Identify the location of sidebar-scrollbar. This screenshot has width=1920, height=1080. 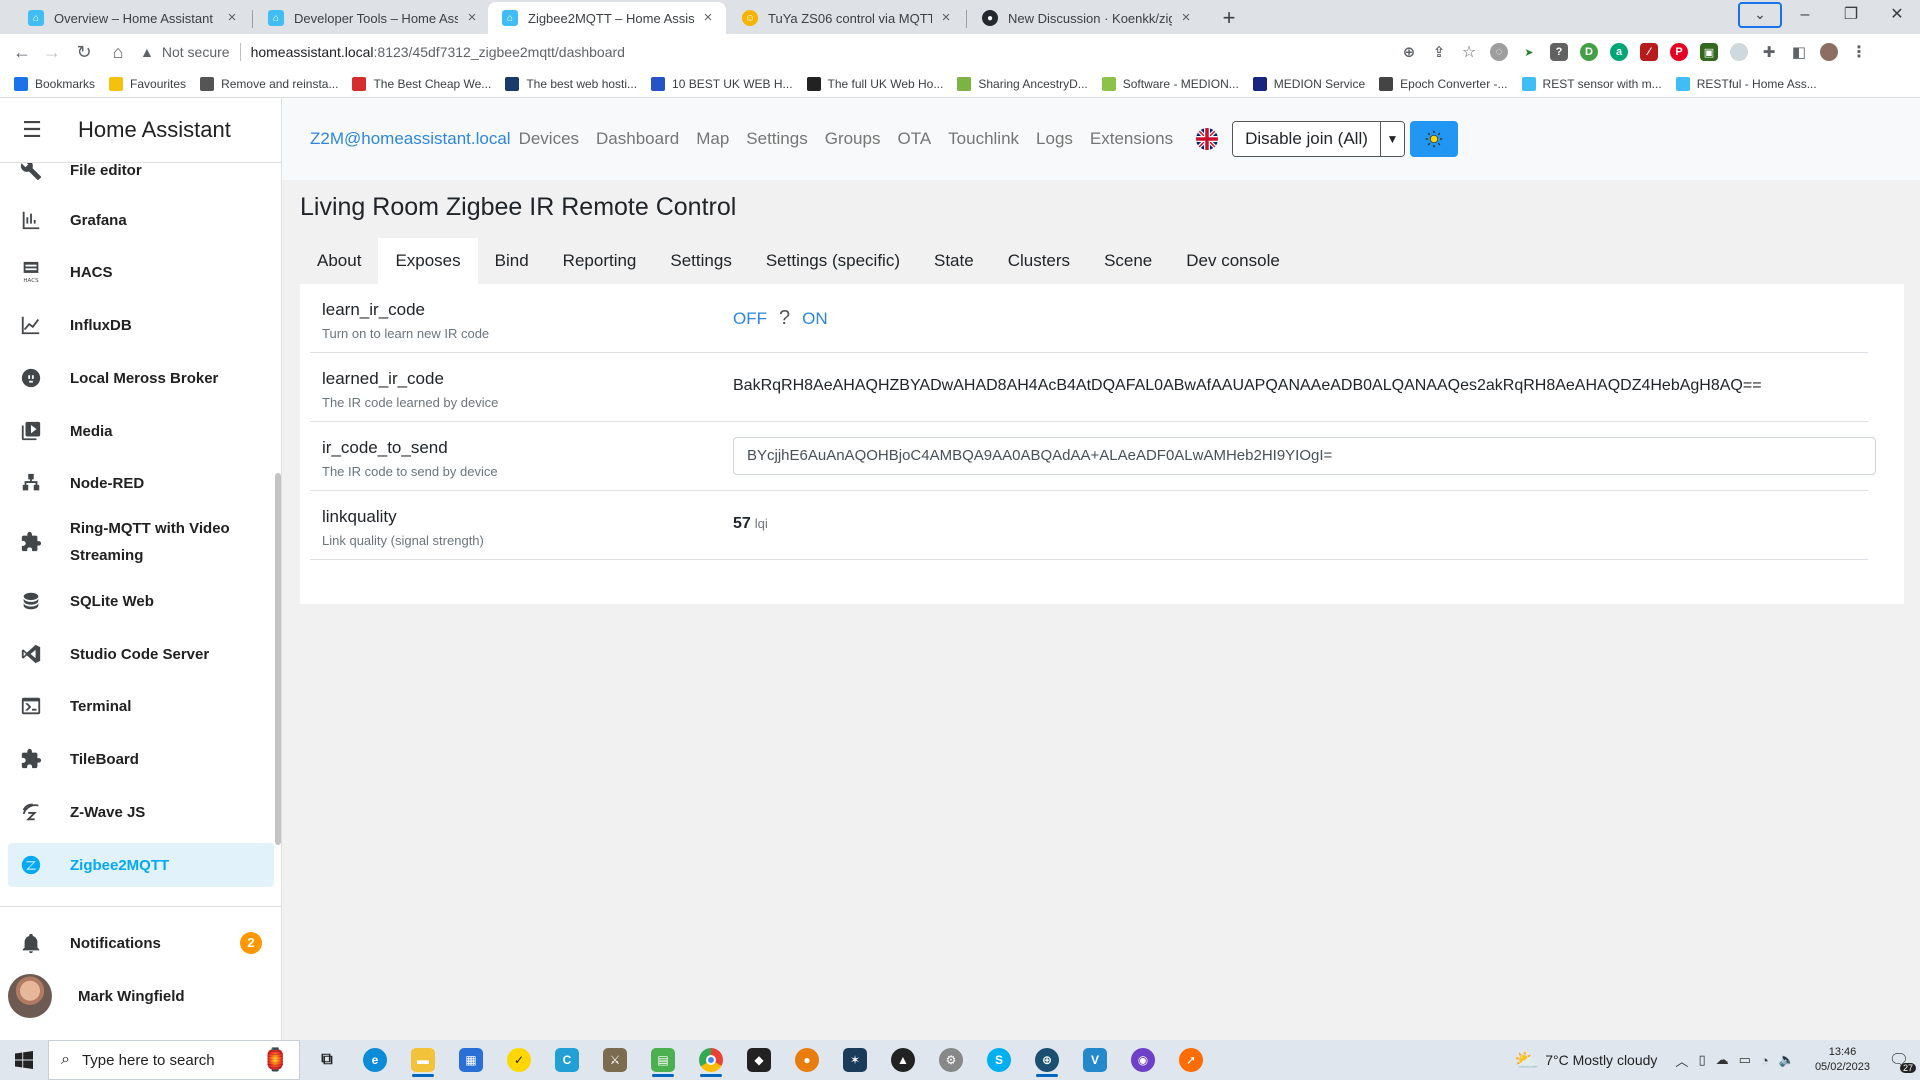
(278, 659).